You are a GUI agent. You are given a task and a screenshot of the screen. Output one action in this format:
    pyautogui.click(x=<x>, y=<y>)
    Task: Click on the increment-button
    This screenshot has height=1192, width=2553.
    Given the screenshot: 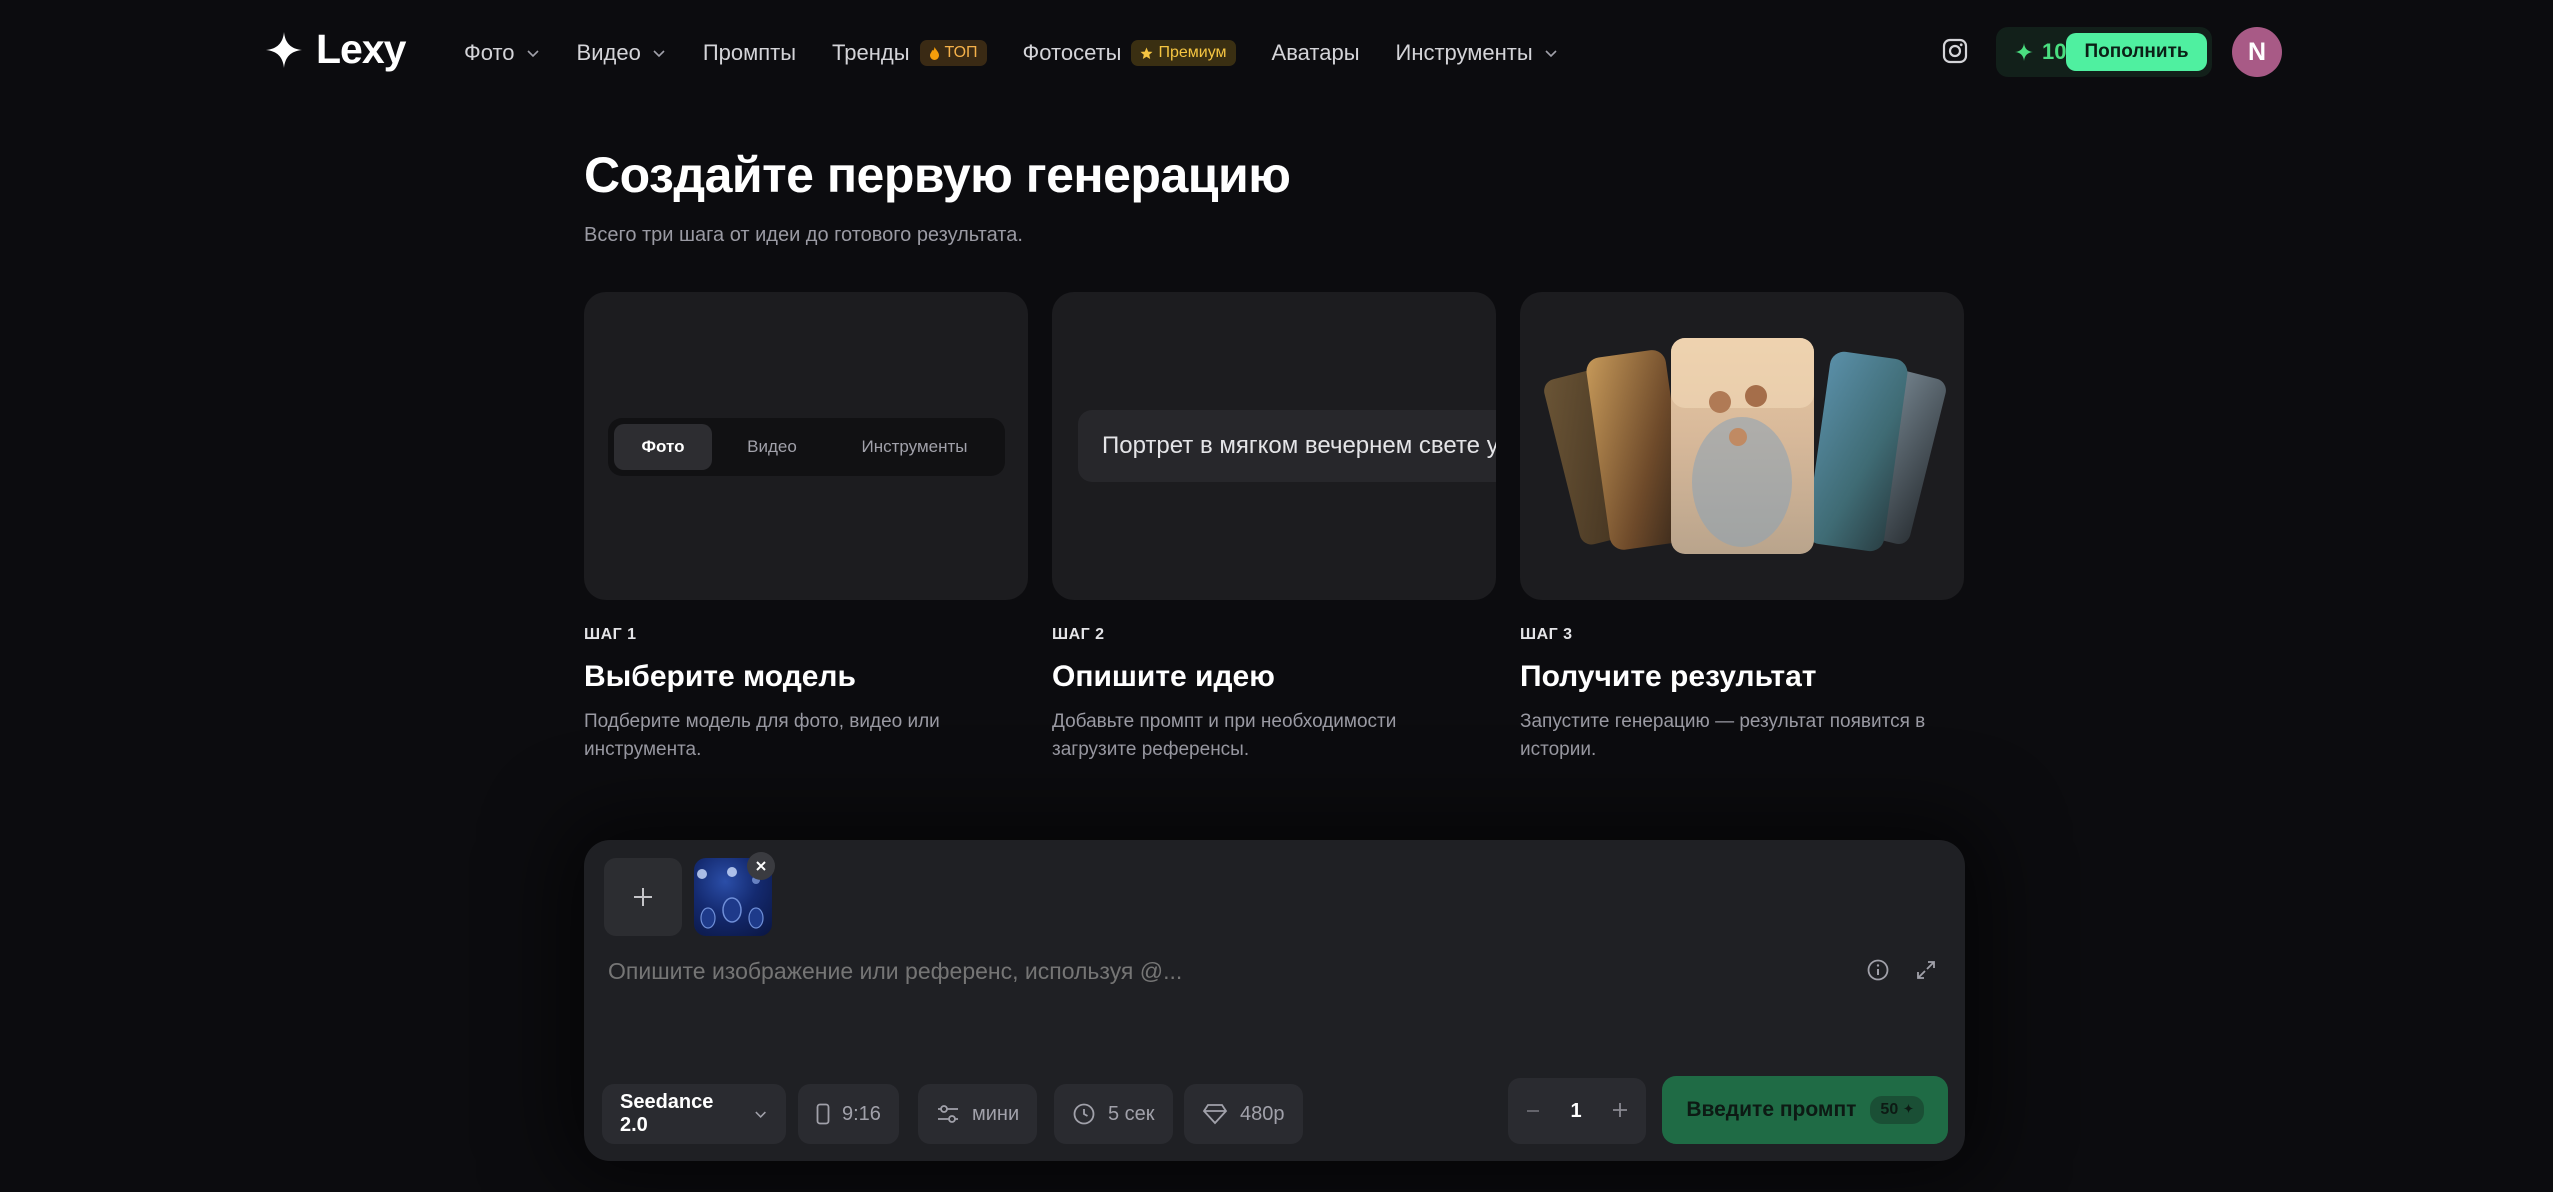 What is the action you would take?
    pyautogui.click(x=1620, y=1111)
    